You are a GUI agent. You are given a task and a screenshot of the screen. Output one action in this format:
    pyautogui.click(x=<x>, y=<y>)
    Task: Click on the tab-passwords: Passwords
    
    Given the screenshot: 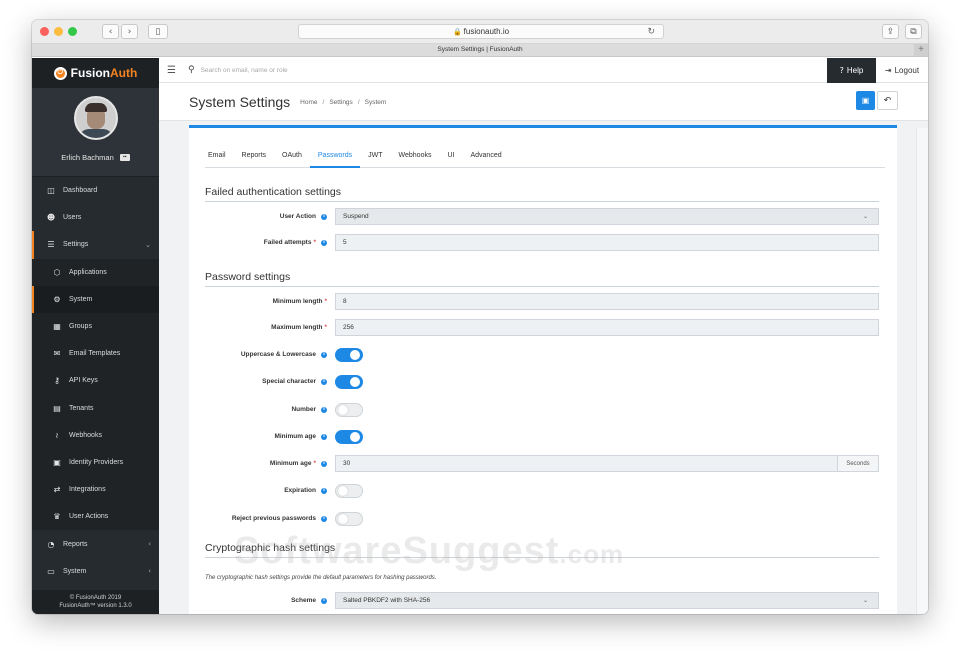 What is the action you would take?
    pyautogui.click(x=335, y=159)
    